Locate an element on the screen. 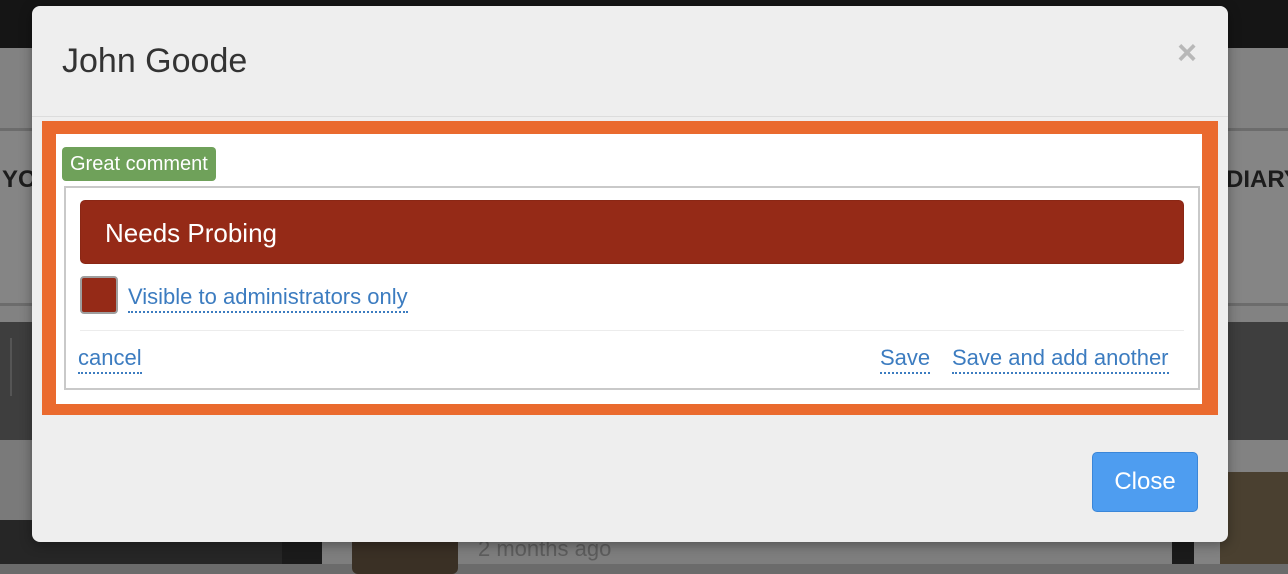  close-button: Close is located at coordinates (1145, 482).